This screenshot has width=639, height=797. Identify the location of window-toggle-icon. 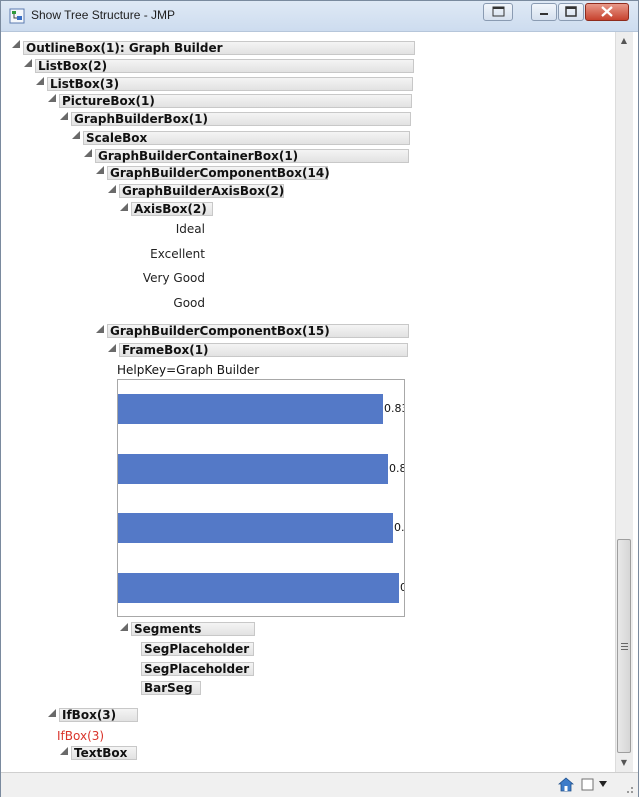
(498, 11).